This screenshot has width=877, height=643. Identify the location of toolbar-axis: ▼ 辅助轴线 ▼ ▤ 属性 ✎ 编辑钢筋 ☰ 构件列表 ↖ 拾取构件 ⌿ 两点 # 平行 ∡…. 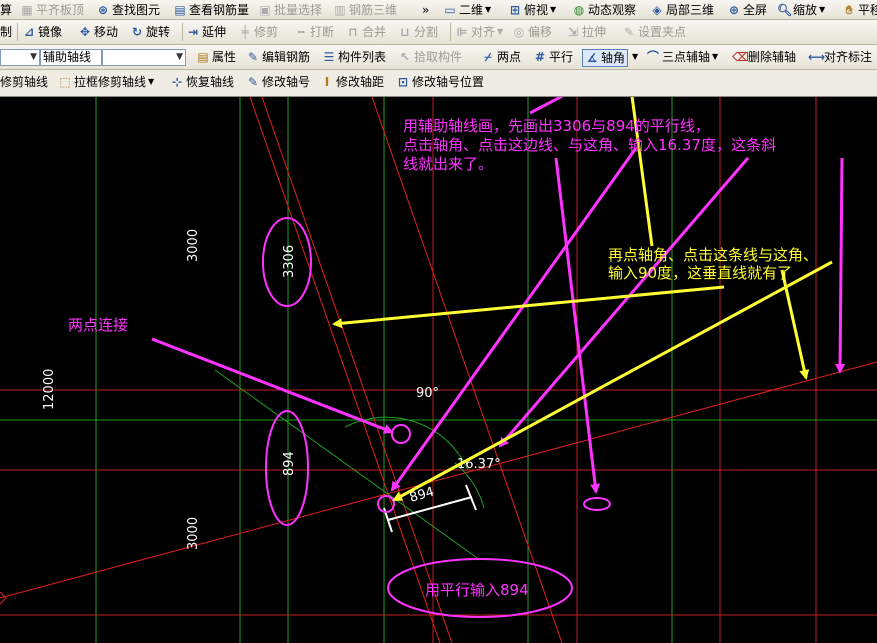
(438, 57).